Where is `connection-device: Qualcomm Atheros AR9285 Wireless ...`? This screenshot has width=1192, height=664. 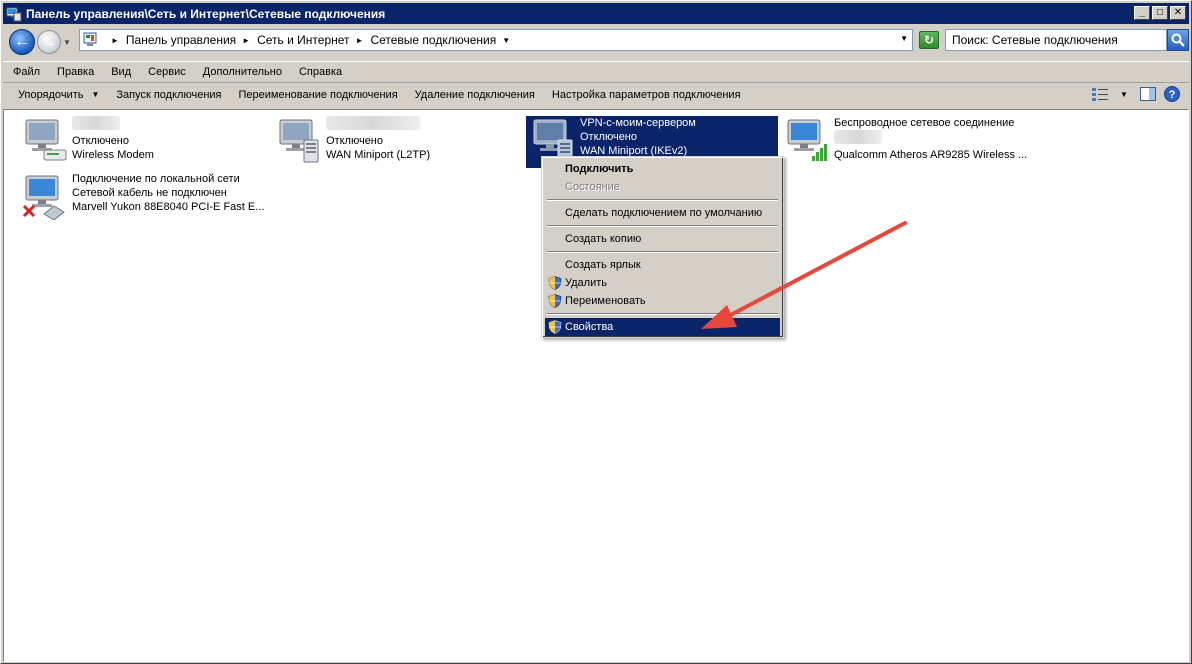
connection-device: Qualcomm Atheros AR9285 Wireless ... is located at coordinates (931, 155).